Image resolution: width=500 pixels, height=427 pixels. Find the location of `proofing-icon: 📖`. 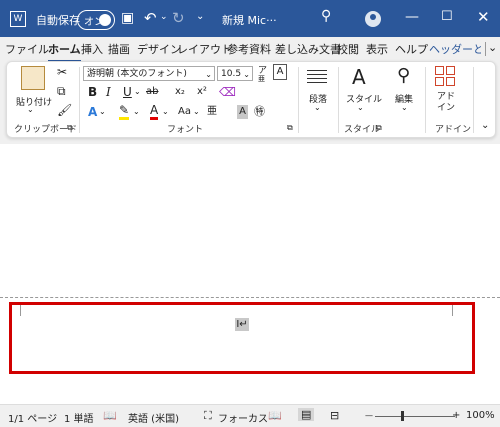

proofing-icon: 📖 is located at coordinates (110, 415).